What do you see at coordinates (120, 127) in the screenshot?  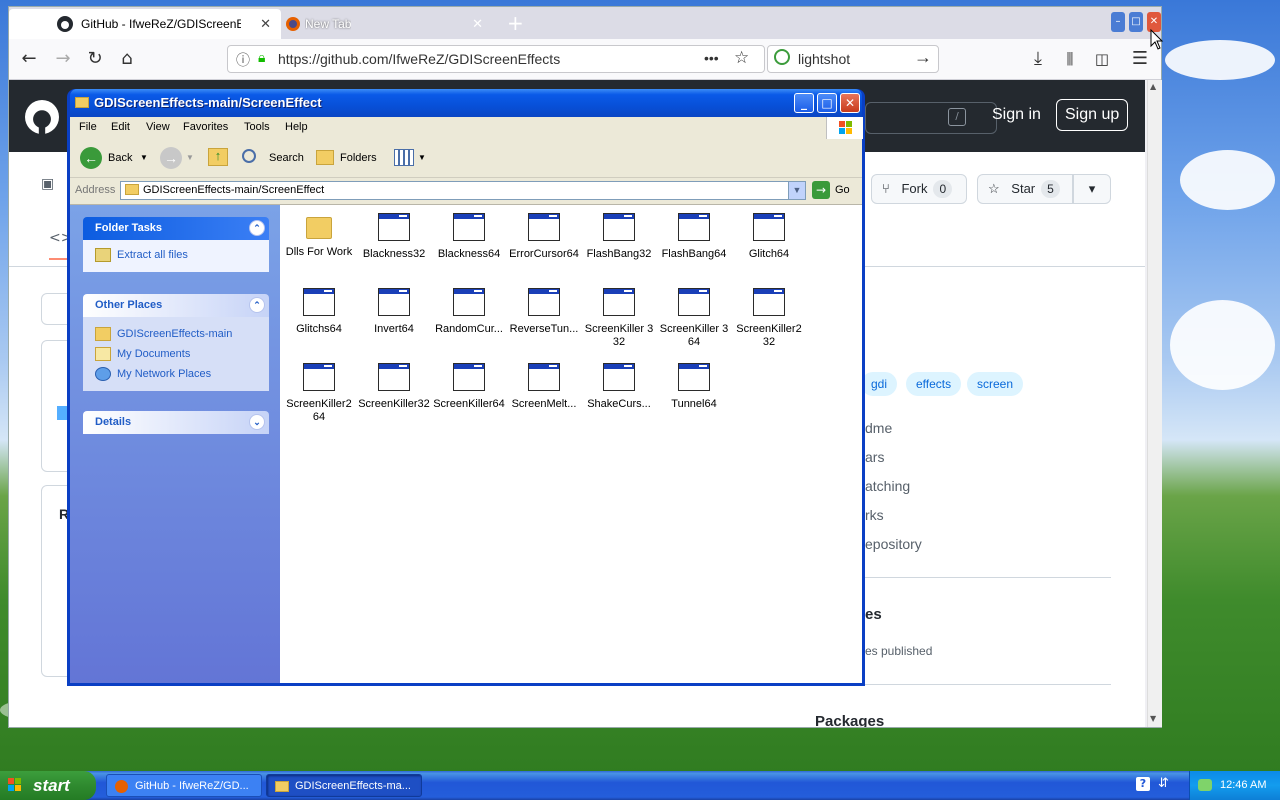 I see `menu-edit: Edit` at bounding box center [120, 127].